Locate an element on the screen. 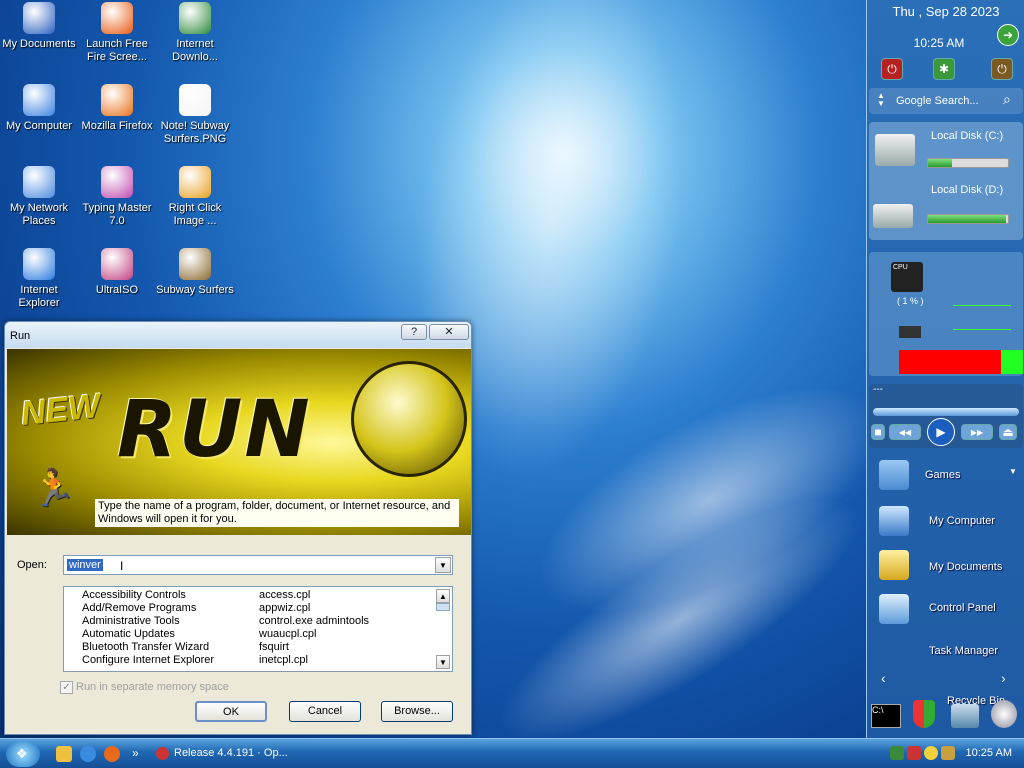 Image resolution: width=1024 pixels, height=768 pixels. sidebar-item-task-manager: Task Manager is located at coordinates (963, 651).